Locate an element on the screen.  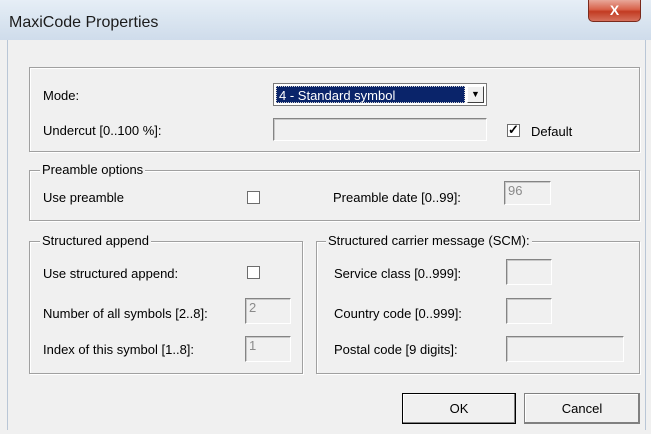
undercut-label: Undercut [0..100 %]: is located at coordinates (102, 130).